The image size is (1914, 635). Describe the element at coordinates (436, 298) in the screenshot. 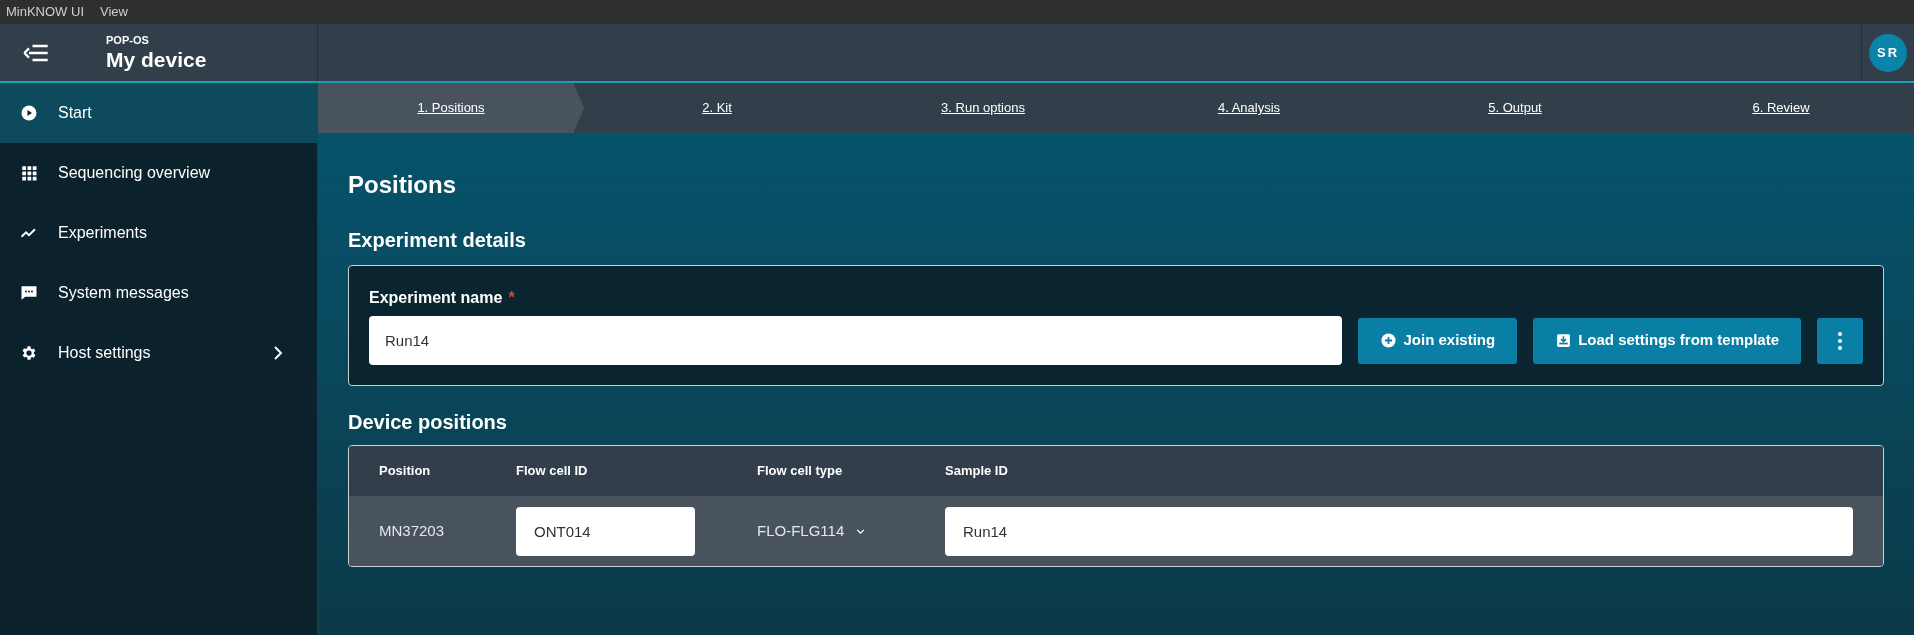

I see `field-label: Experiment name` at that location.